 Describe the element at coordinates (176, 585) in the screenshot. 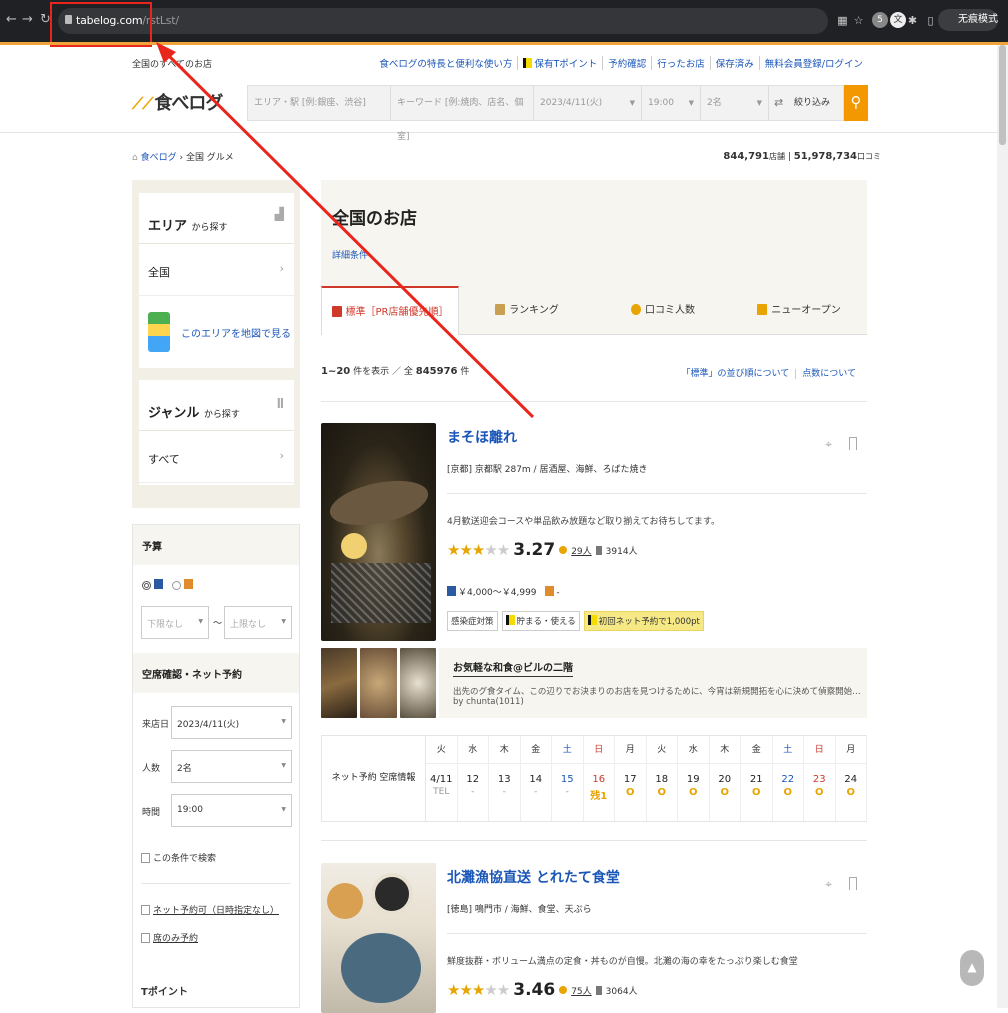

I see `radio-lunch` at that location.